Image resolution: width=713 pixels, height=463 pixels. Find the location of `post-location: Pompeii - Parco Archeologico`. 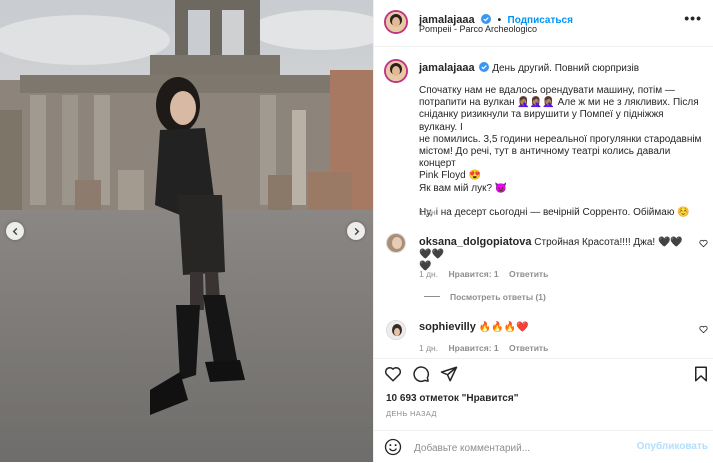

post-location: Pompeii - Parco Archeologico is located at coordinates (478, 29).